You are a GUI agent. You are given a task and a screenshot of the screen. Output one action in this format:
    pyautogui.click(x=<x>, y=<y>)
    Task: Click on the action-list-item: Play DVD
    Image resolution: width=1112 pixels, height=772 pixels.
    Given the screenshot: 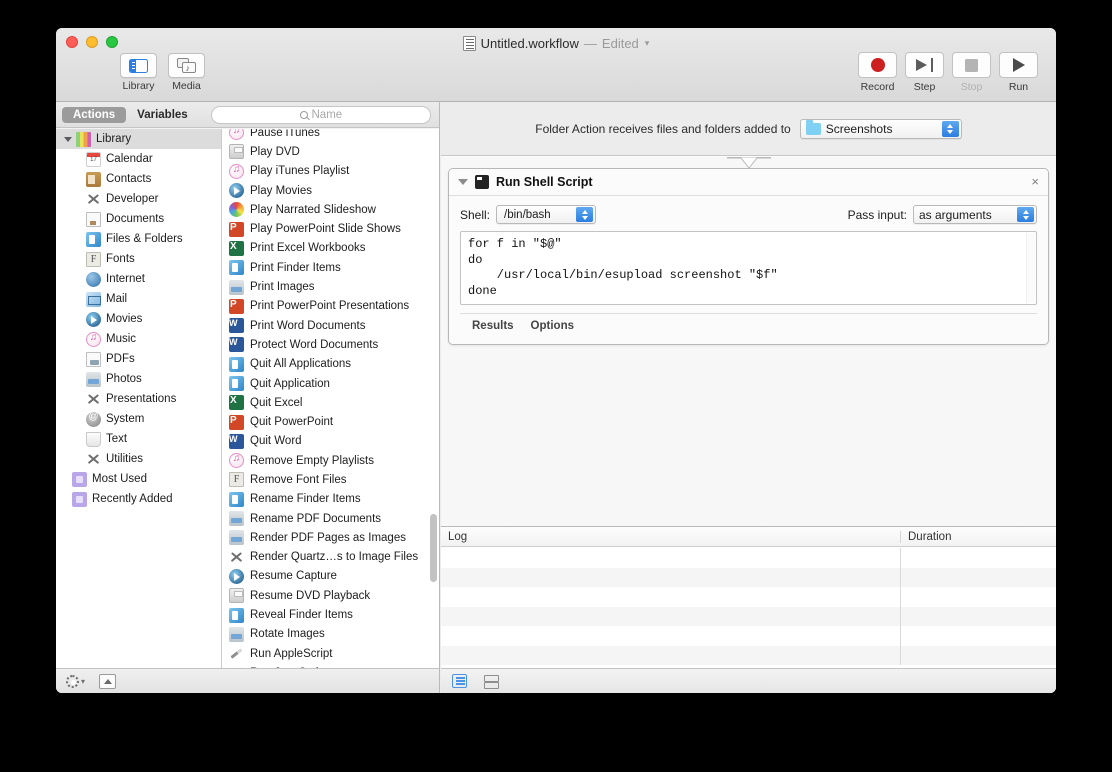 What is the action you would take?
    pyautogui.click(x=330, y=151)
    